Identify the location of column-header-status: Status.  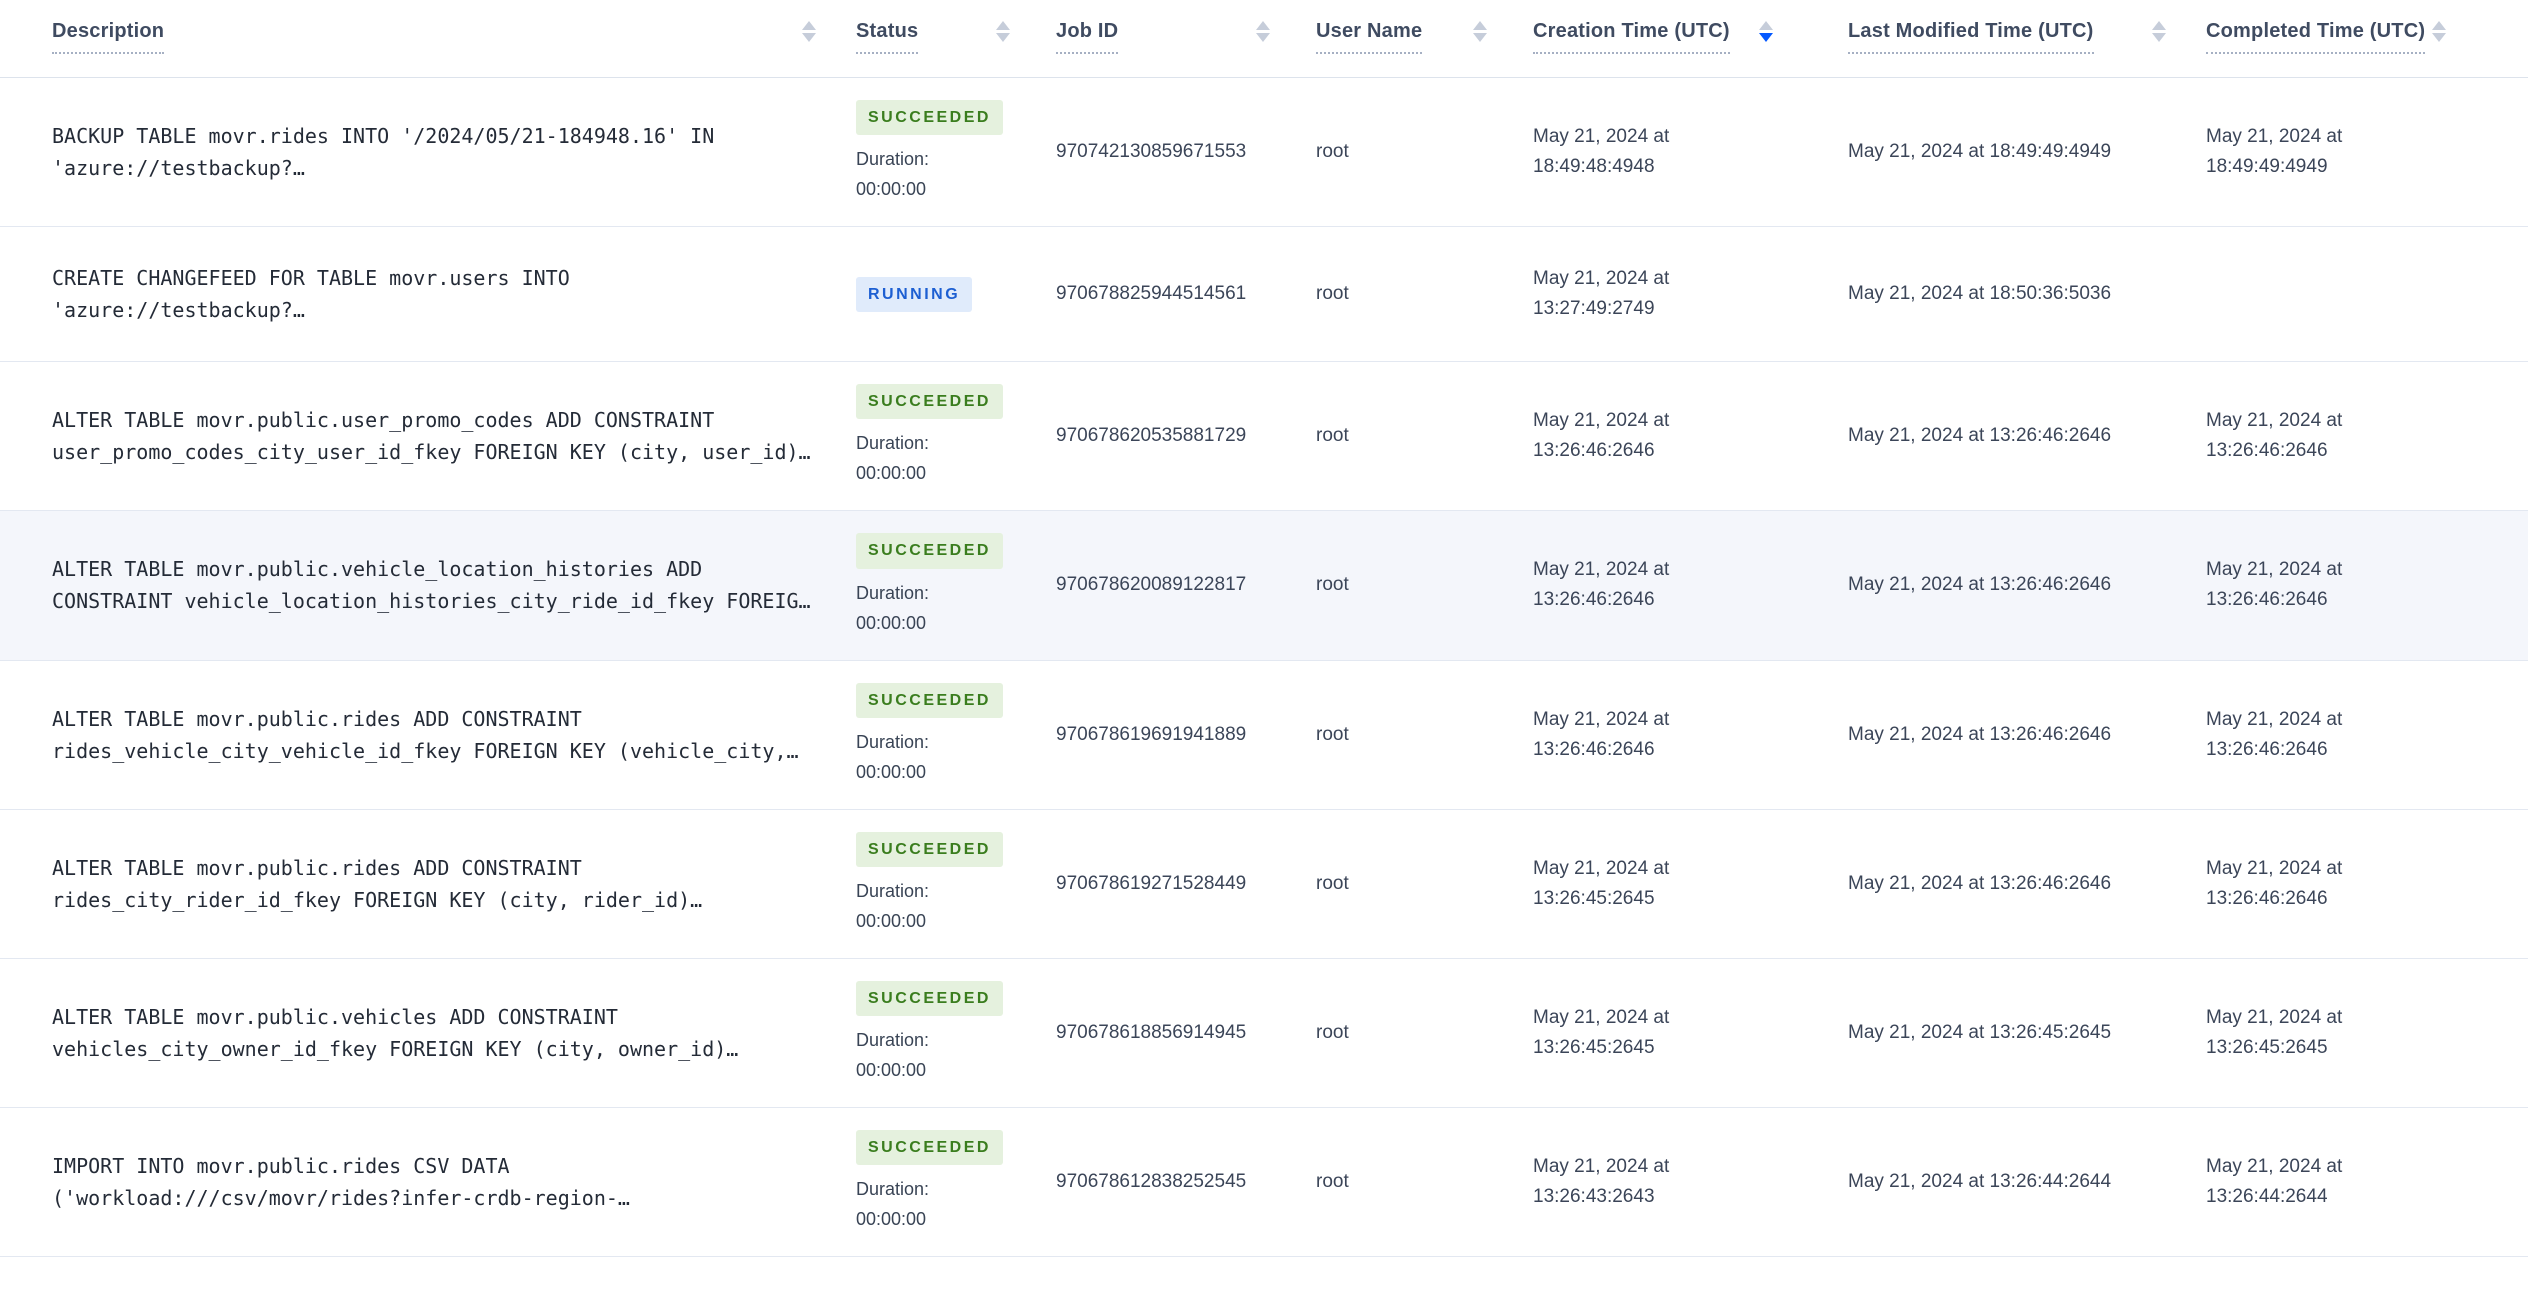
(936, 37).